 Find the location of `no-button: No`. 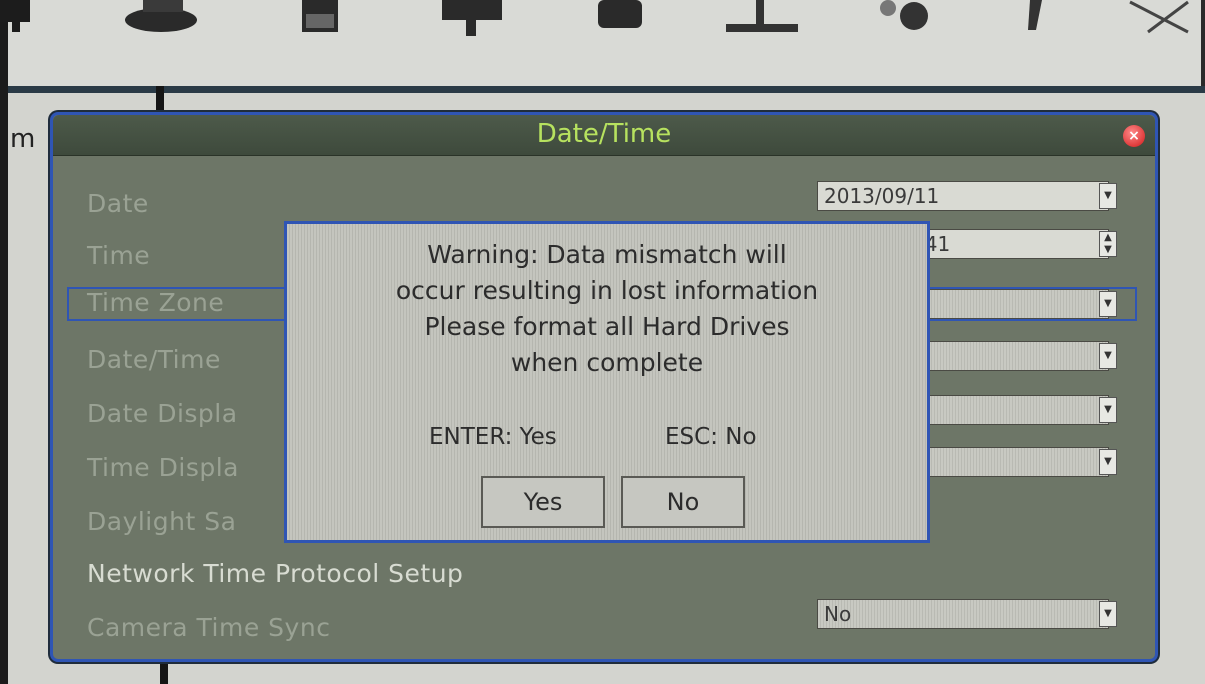

no-button: No is located at coordinates (683, 502).